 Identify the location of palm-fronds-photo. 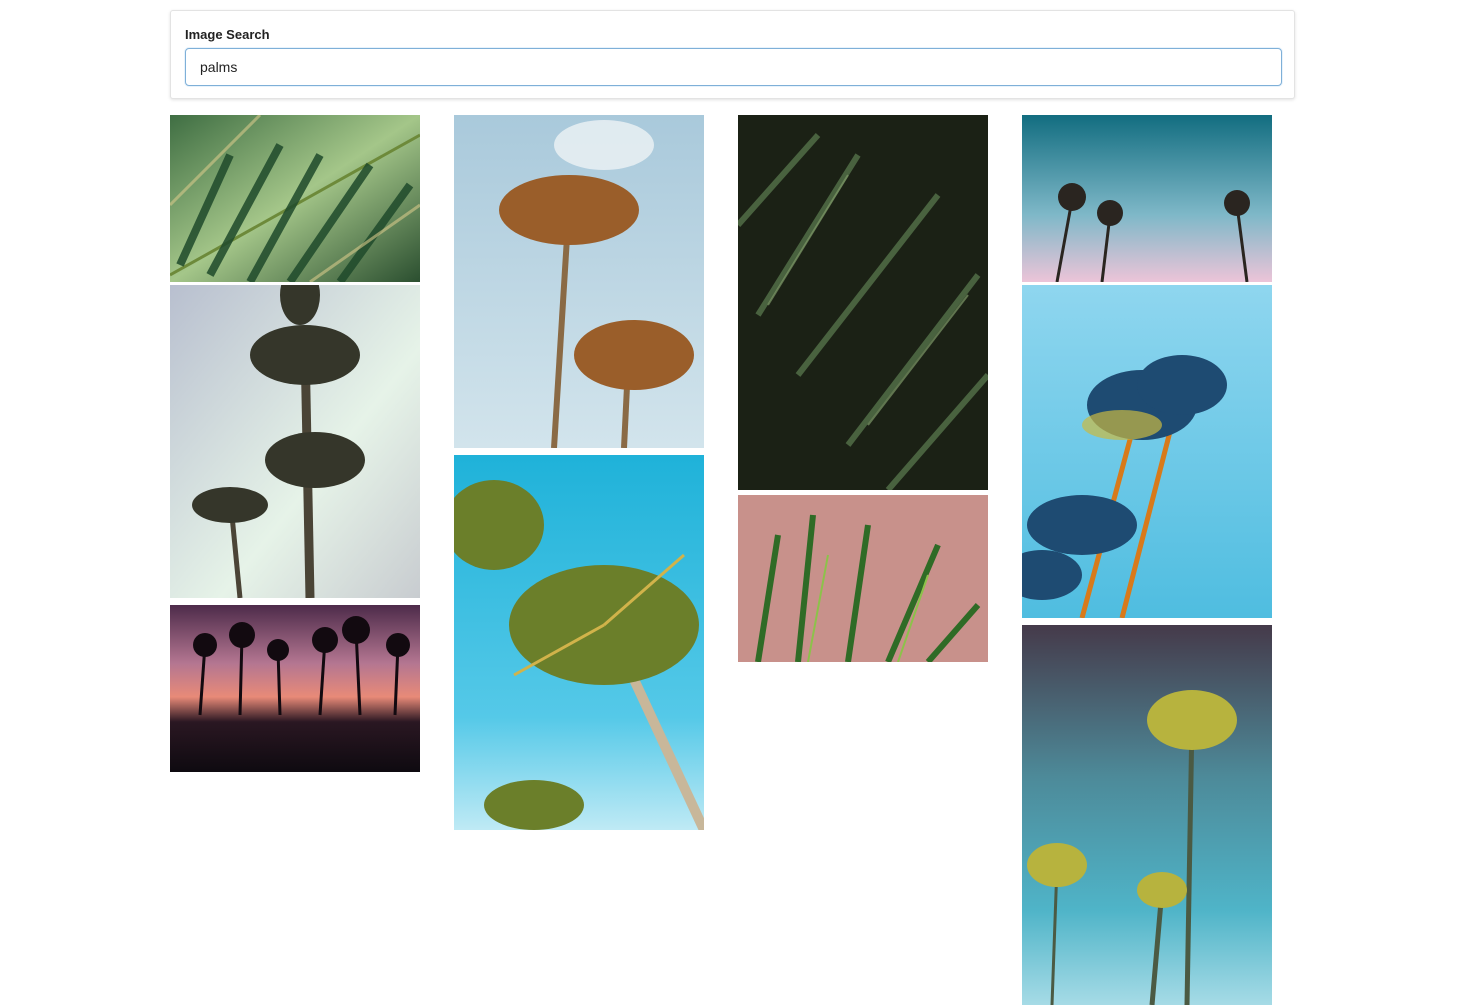
(295, 198).